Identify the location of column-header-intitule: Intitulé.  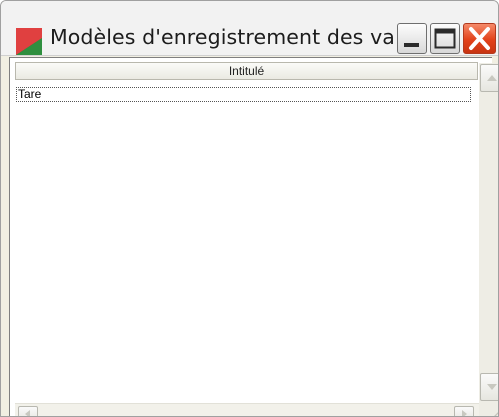
(246, 71).